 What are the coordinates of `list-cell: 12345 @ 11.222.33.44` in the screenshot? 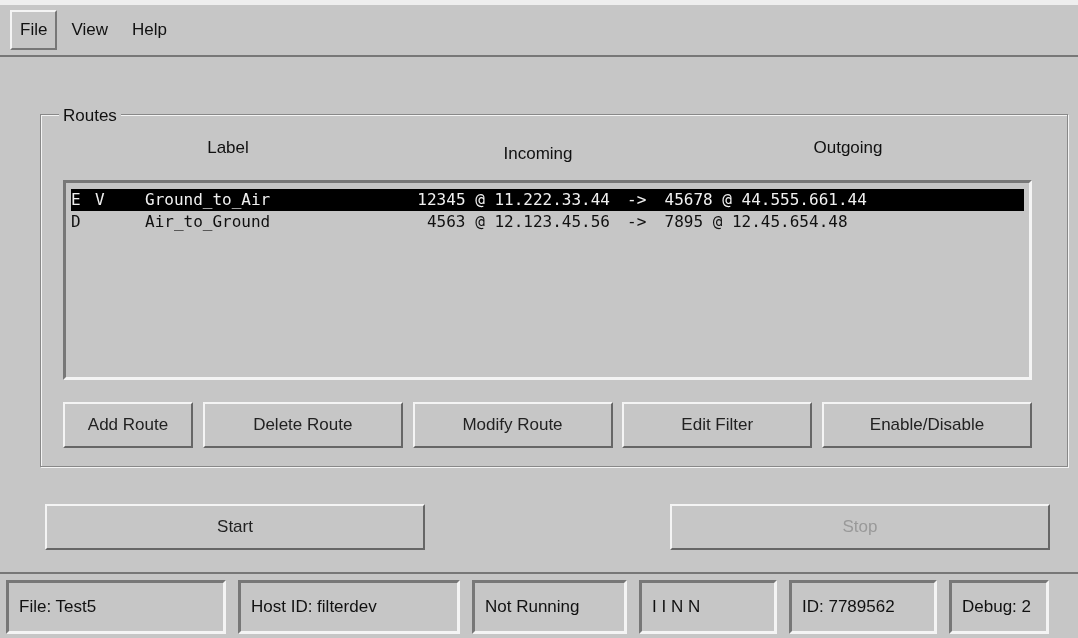 It's located at (513, 199).